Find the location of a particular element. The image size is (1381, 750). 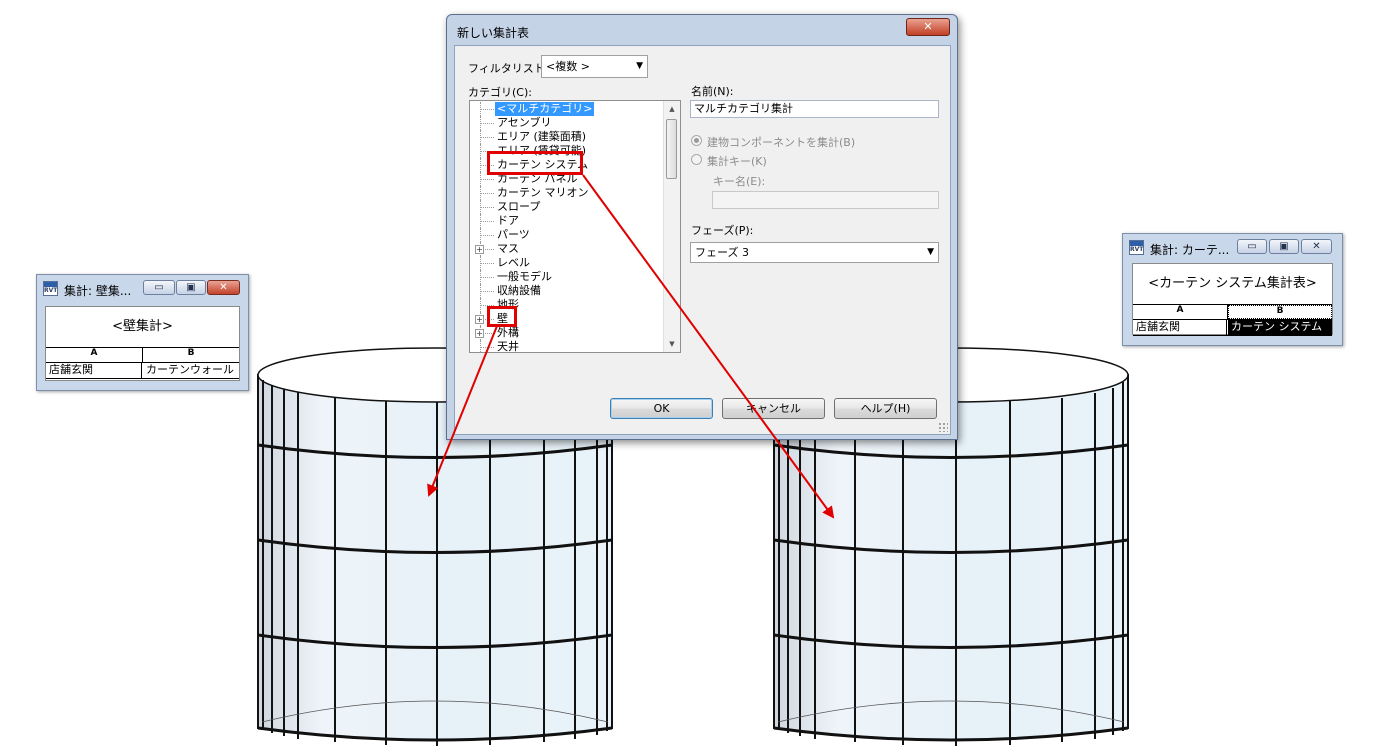

category-label: <マルチカテゴリ> is located at coordinates (545, 109).